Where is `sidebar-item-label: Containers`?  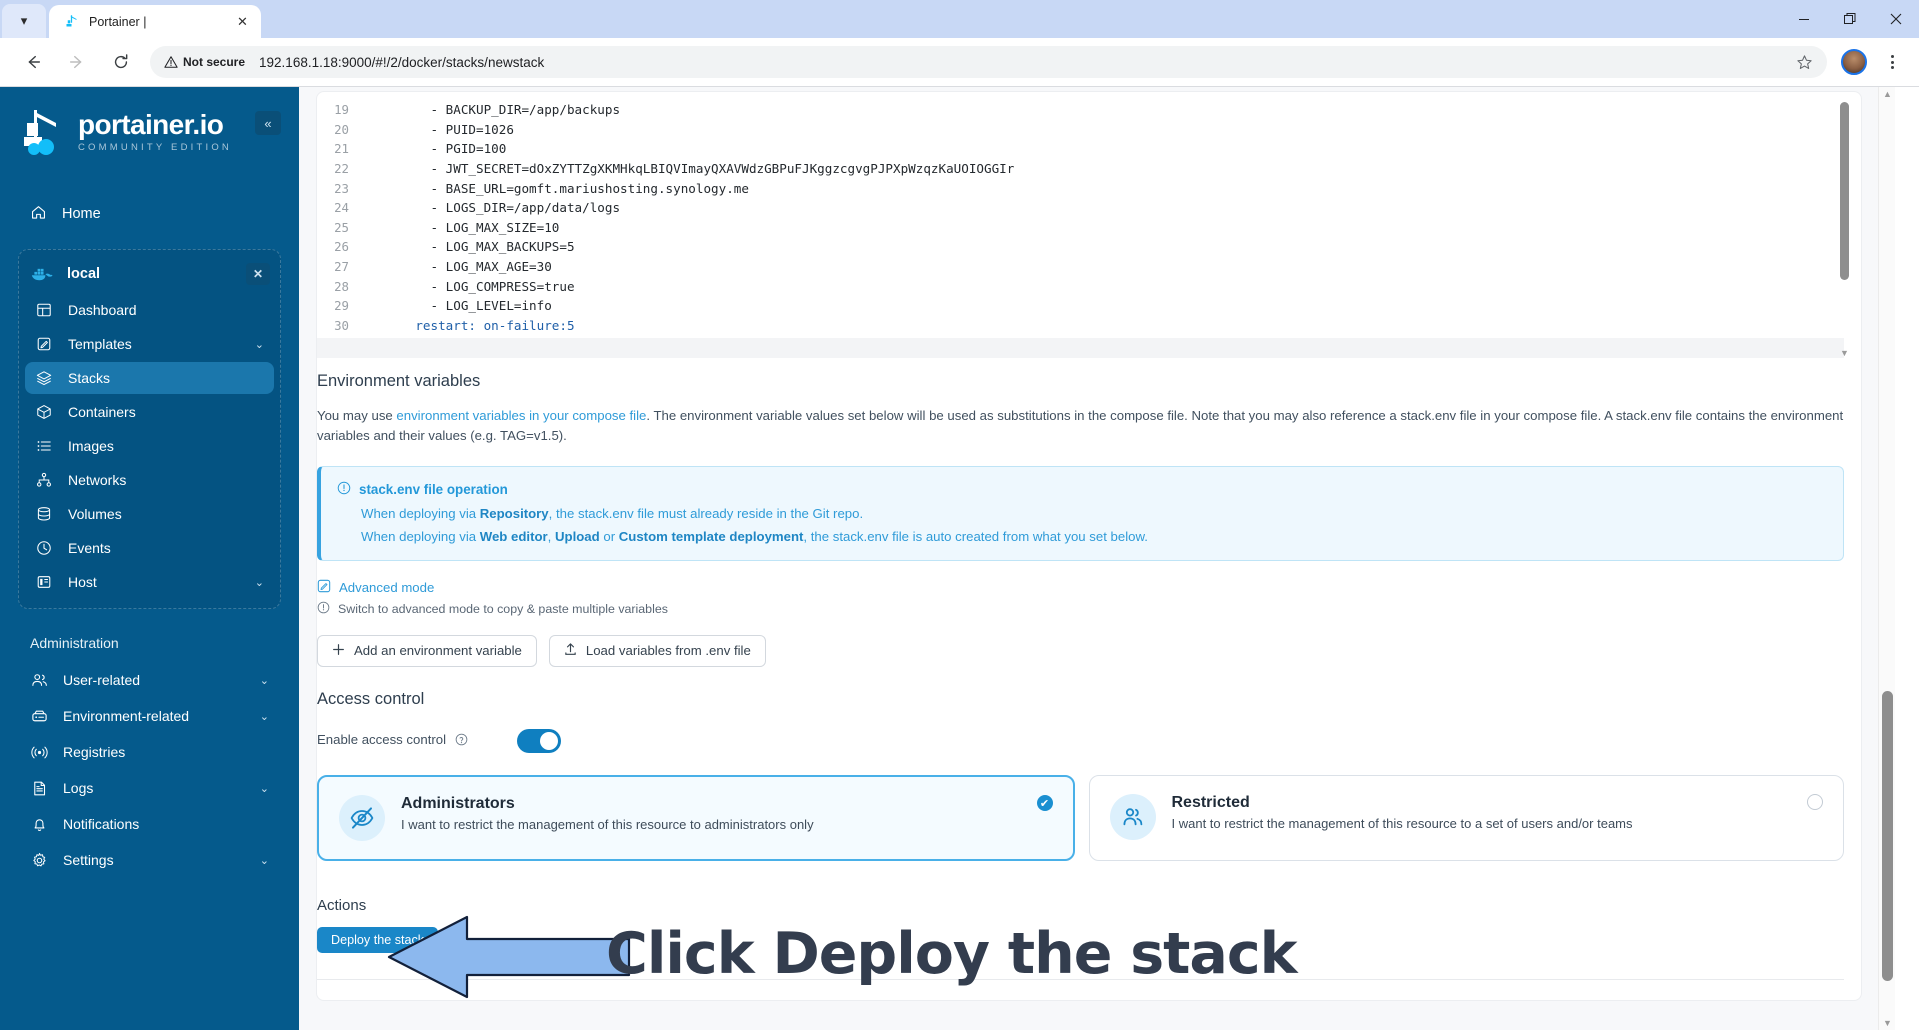
sidebar-item-label: Containers is located at coordinates (102, 412).